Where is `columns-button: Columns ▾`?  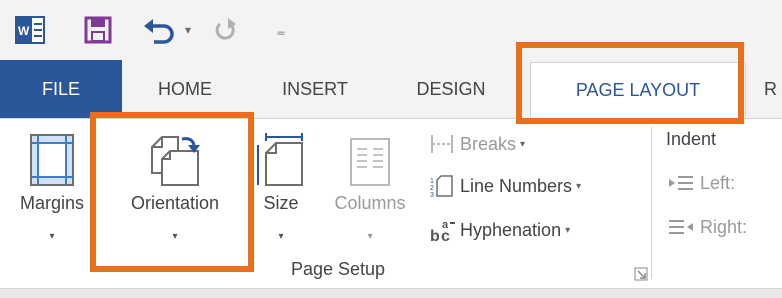 columns-button: Columns ▾ is located at coordinates (370, 193).